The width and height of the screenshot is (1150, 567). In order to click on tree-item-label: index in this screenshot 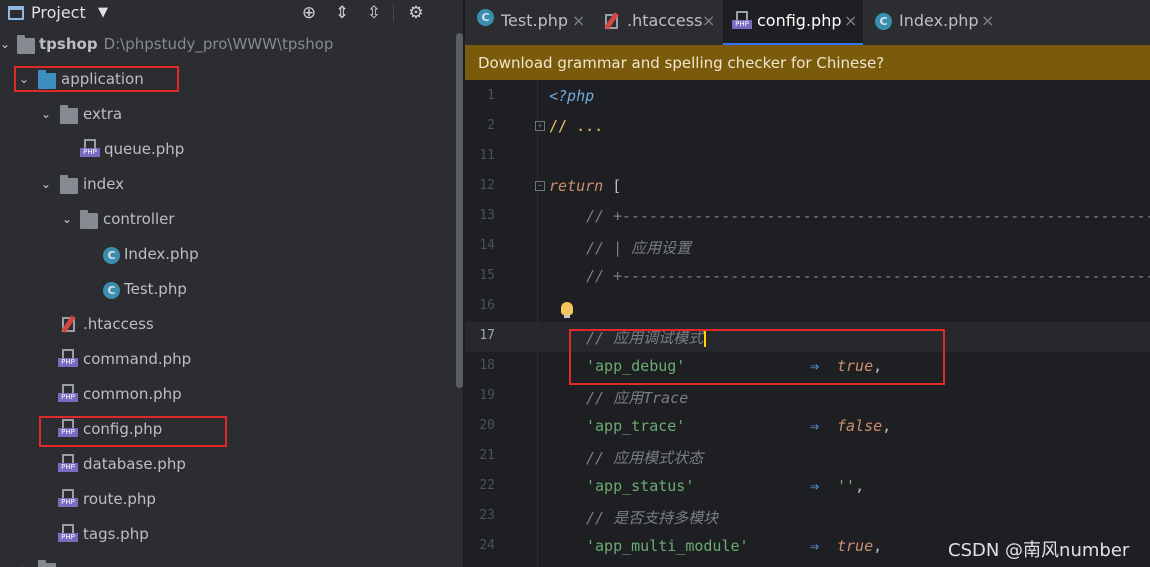, I will do `click(104, 184)`.